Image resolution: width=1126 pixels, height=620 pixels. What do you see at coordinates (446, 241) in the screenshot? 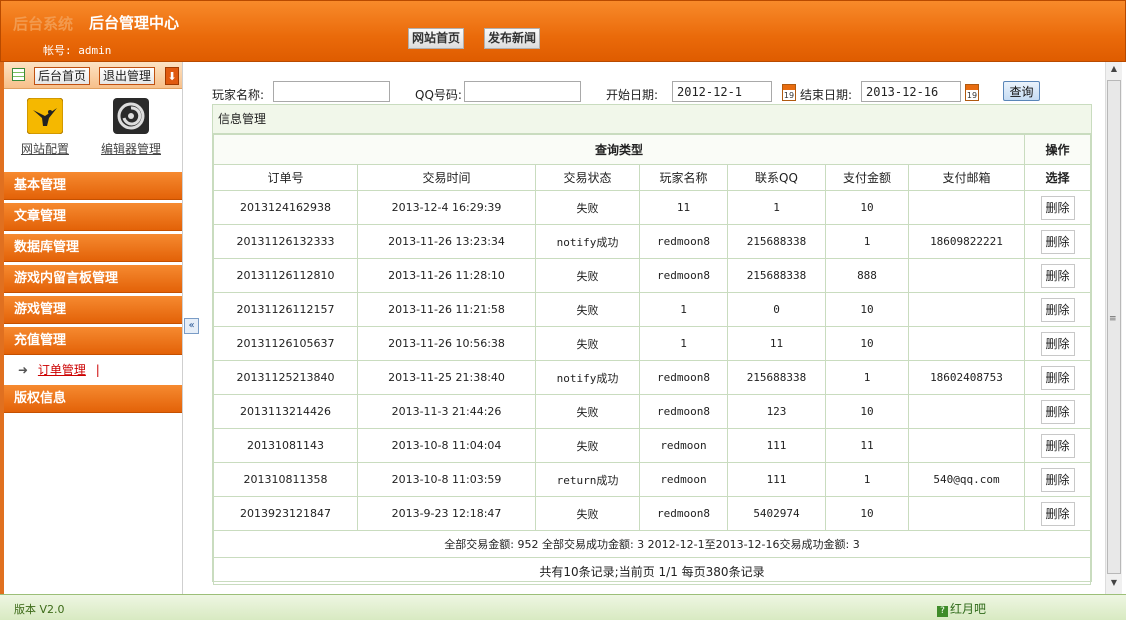
I see `cell-time: 2013-11-26 13:23:34` at bounding box center [446, 241].